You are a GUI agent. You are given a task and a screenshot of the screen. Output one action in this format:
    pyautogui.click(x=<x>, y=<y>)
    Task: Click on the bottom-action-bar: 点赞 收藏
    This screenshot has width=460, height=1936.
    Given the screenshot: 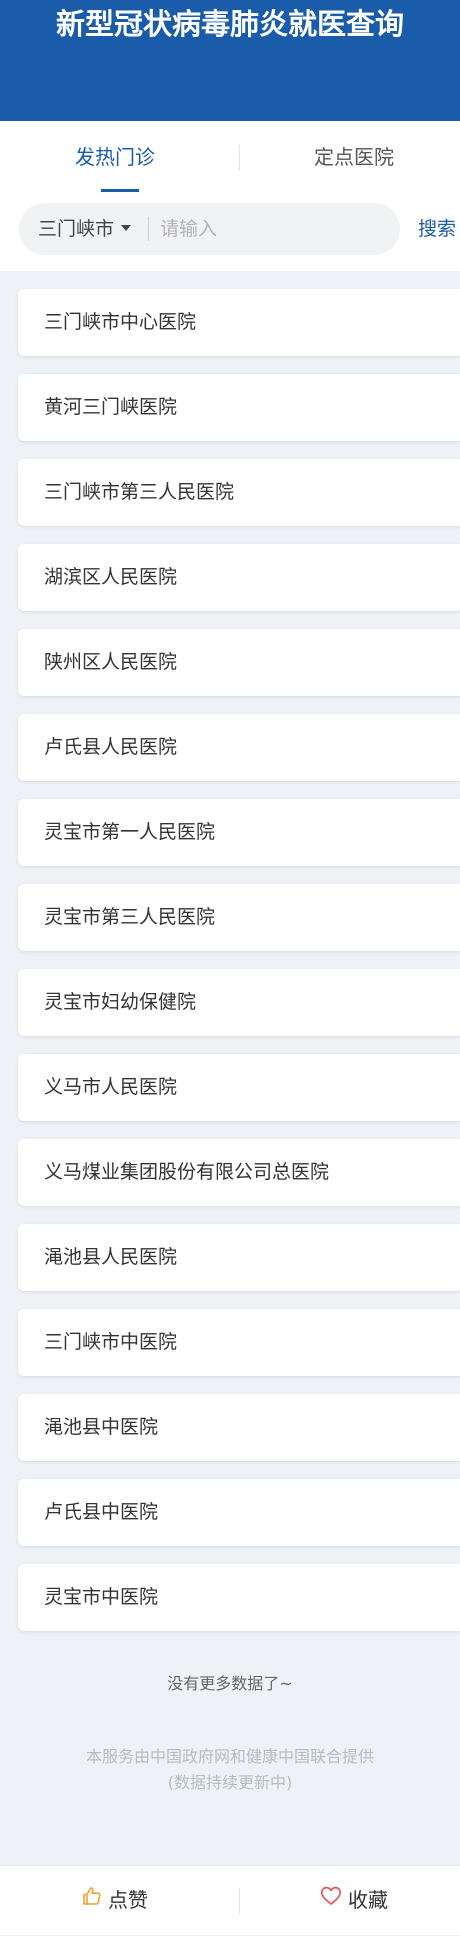 What is the action you would take?
    pyautogui.click(x=230, y=1900)
    